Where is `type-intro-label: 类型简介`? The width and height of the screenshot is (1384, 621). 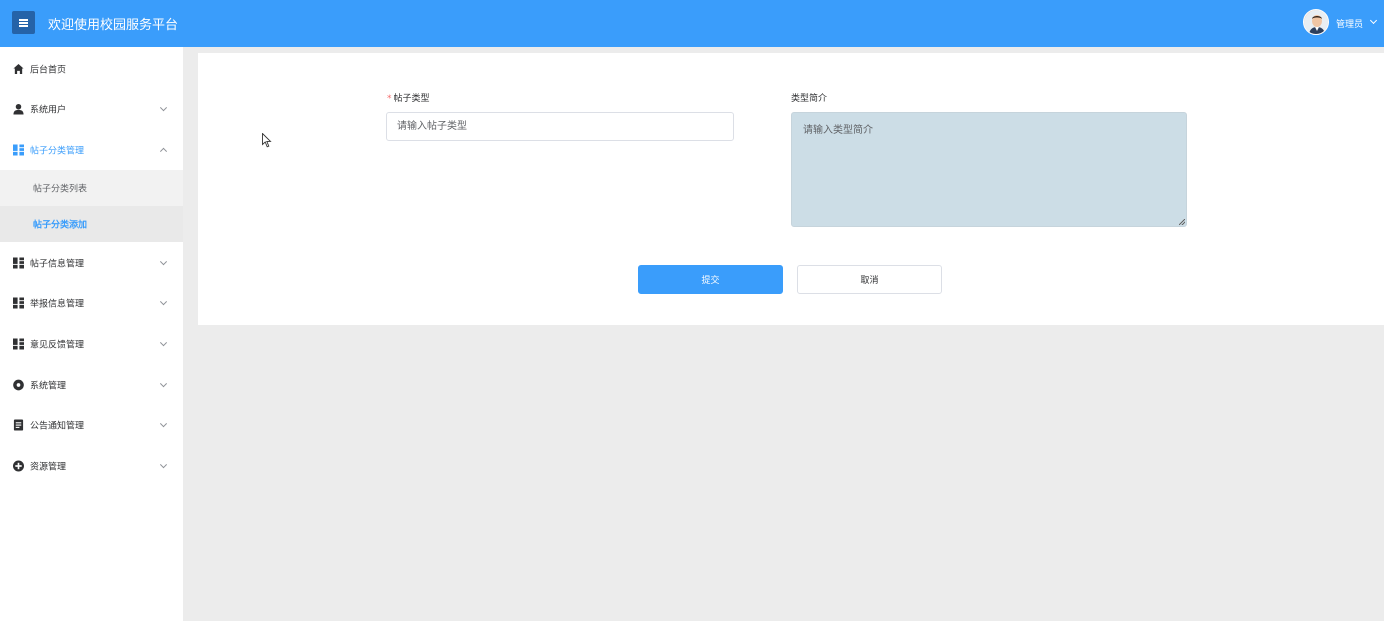 type-intro-label: 类型简介 is located at coordinates (809, 99).